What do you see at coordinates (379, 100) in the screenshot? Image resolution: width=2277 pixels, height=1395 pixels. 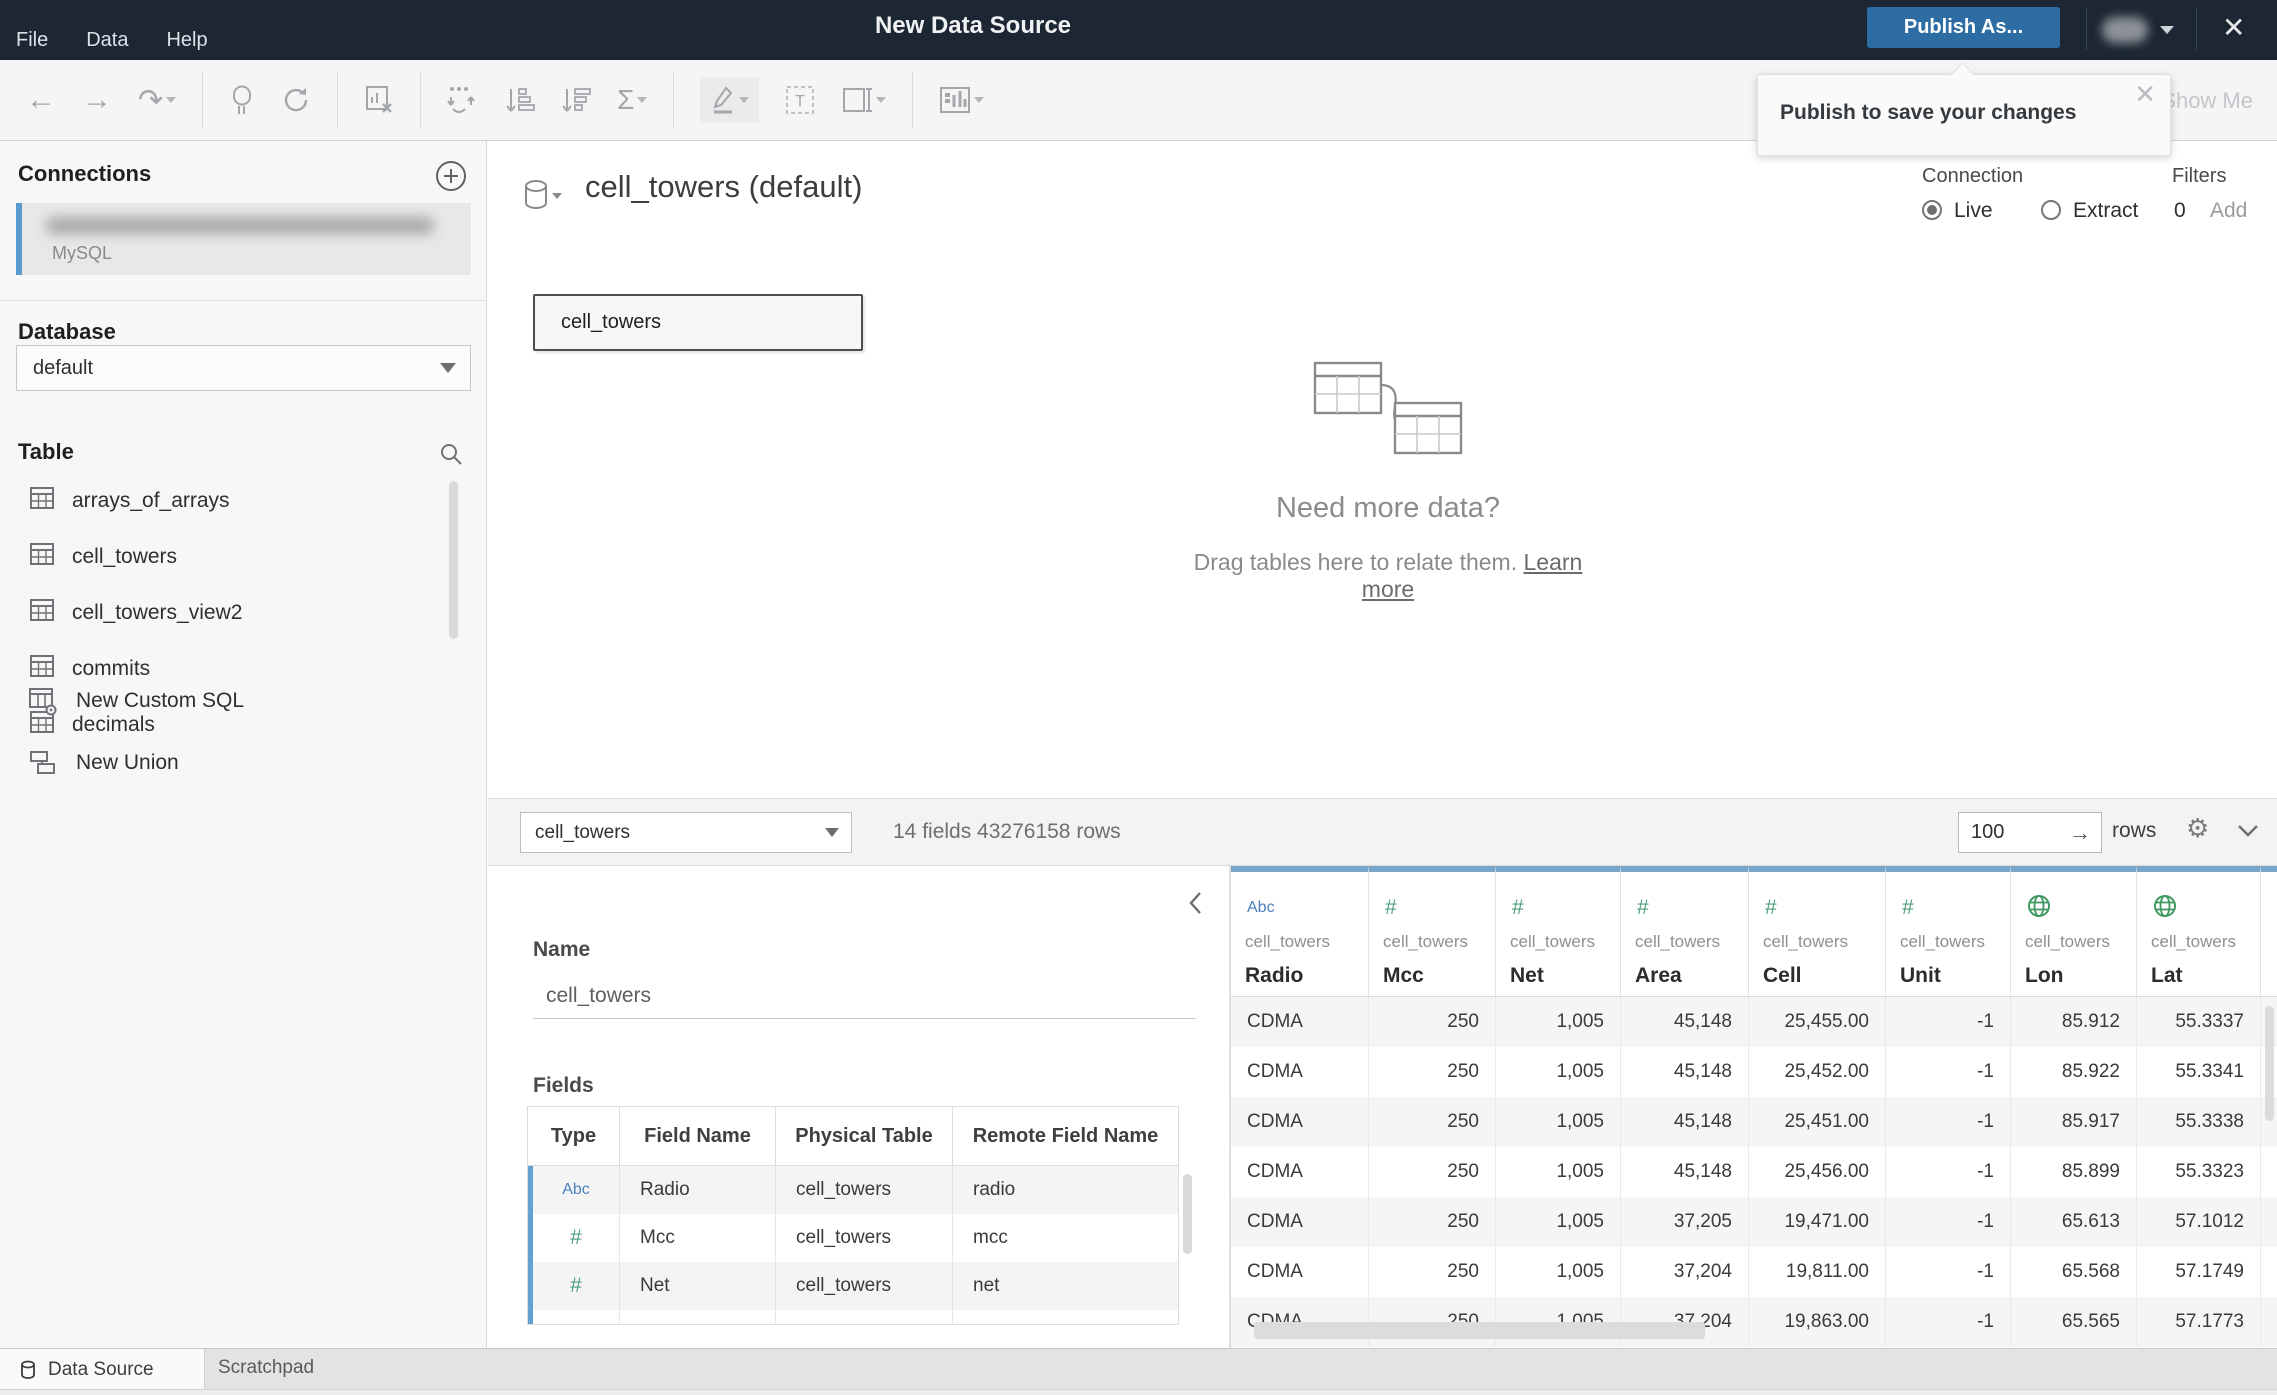 I see `clear-sheet-button` at bounding box center [379, 100].